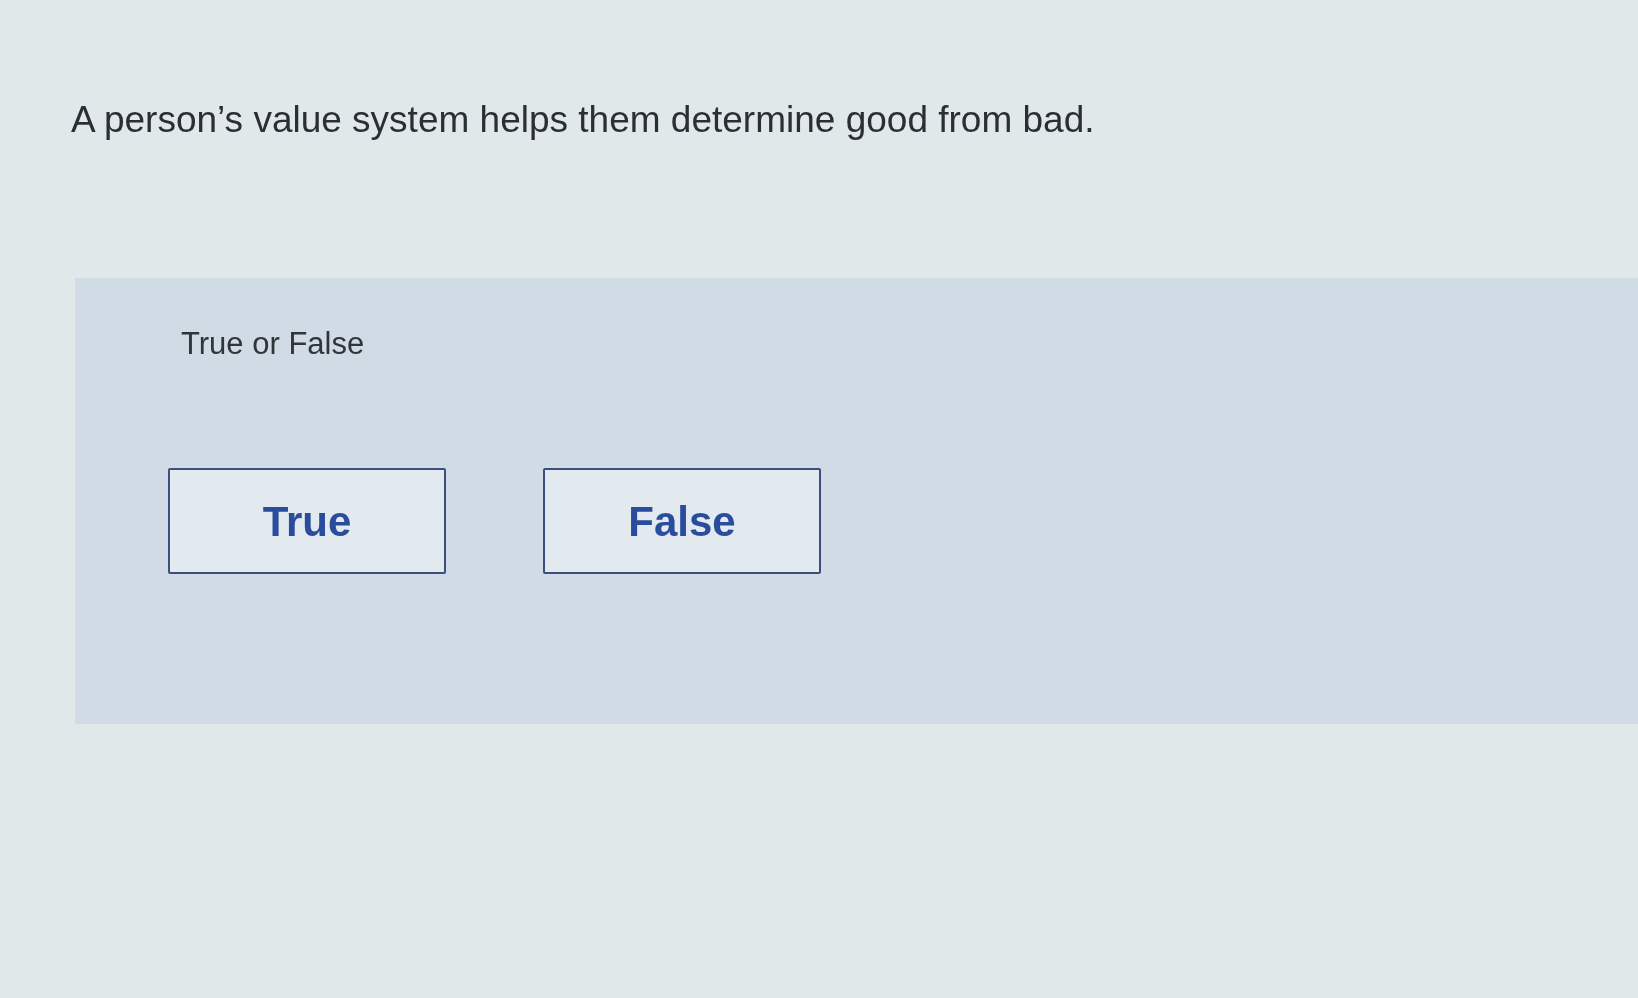 The width and height of the screenshot is (1638, 998). What do you see at coordinates (682, 521) in the screenshot?
I see `answer-option-button: False` at bounding box center [682, 521].